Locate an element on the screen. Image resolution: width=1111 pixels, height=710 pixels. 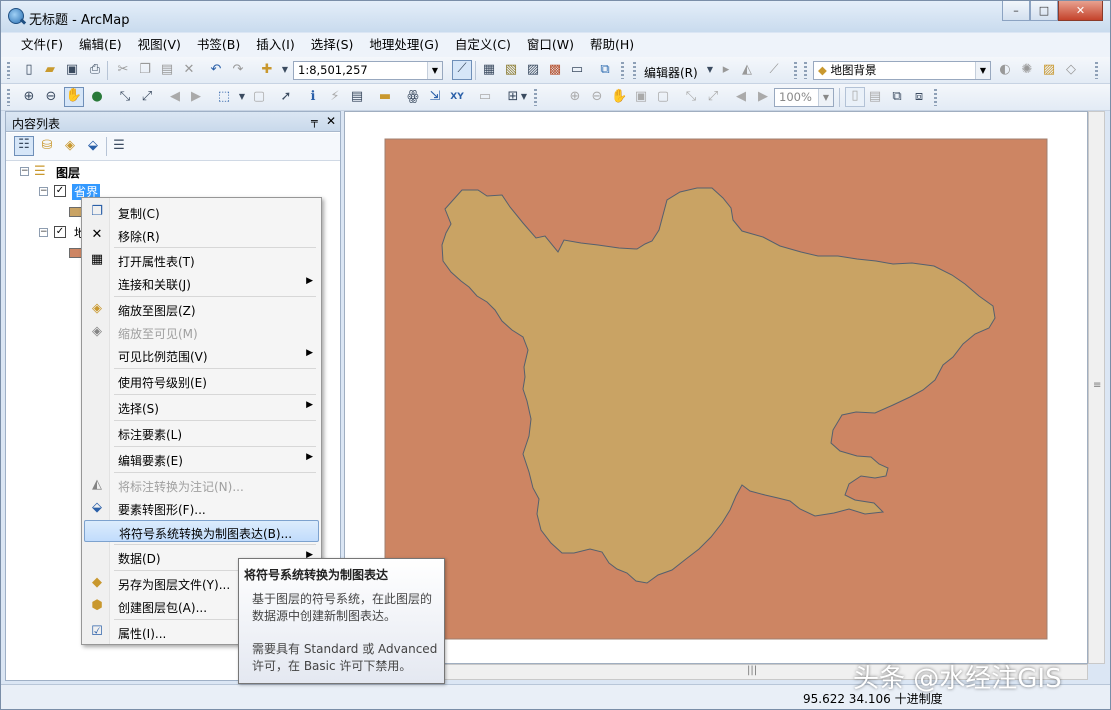
menu-customize: 自定义(C) is located at coordinates (483, 45).